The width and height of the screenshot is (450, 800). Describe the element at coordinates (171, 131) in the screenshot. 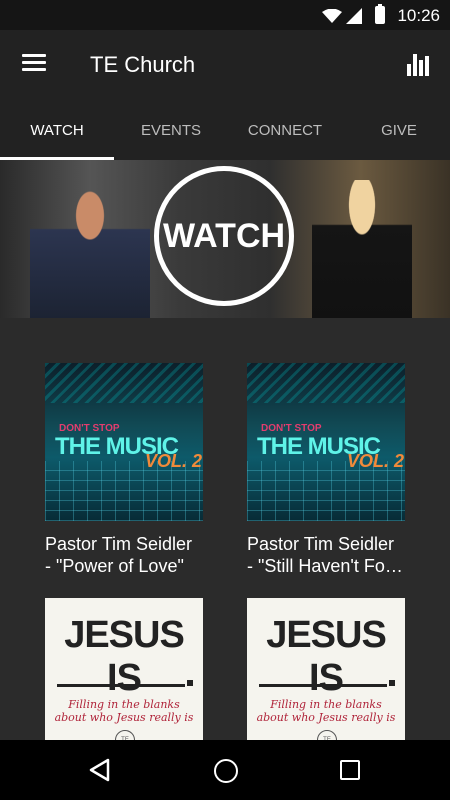

I see `tab-events: EVENTS` at that location.